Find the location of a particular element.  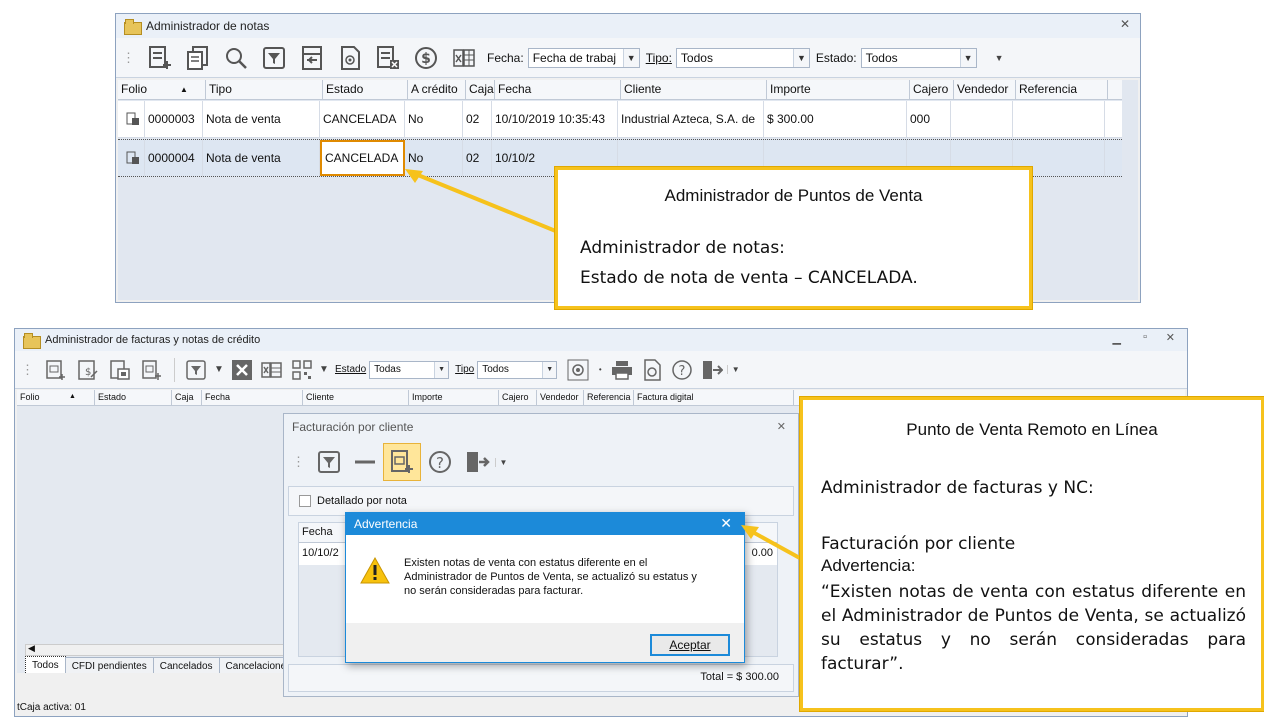

print-icon is located at coordinates (622, 370).